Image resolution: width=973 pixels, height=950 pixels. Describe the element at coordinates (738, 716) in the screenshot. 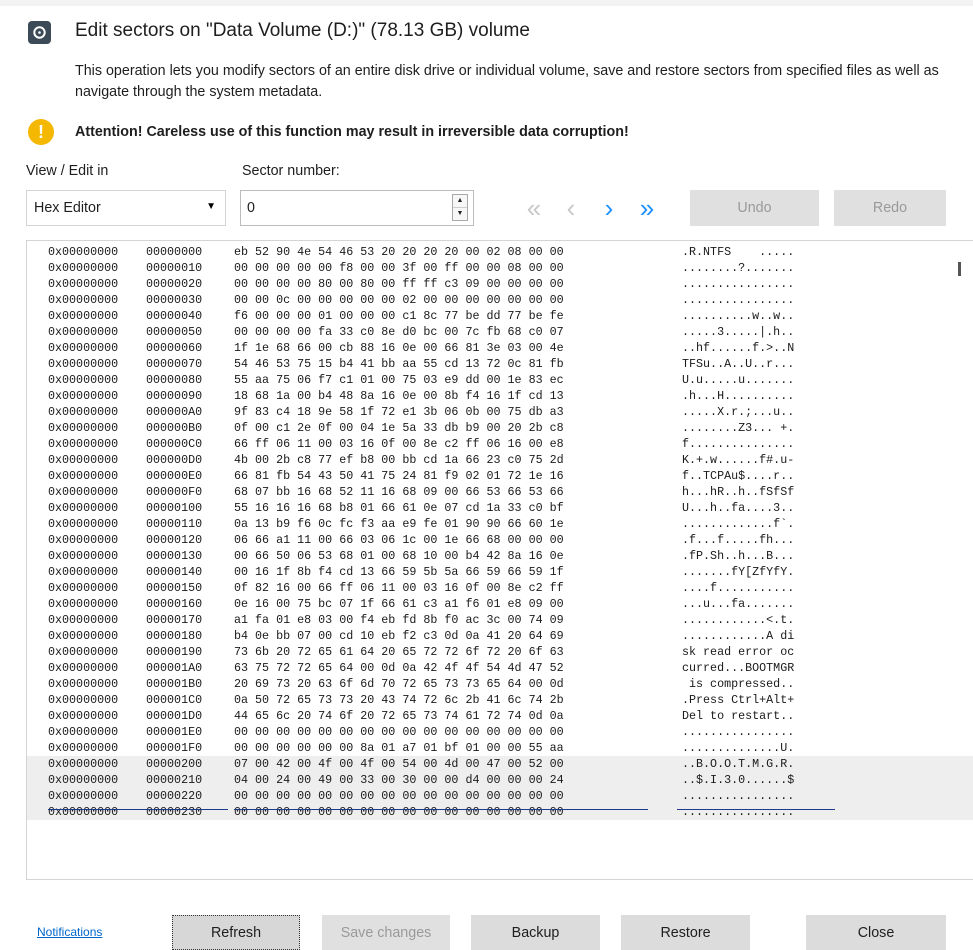

I see `hex-ascii: Del to restart..` at that location.